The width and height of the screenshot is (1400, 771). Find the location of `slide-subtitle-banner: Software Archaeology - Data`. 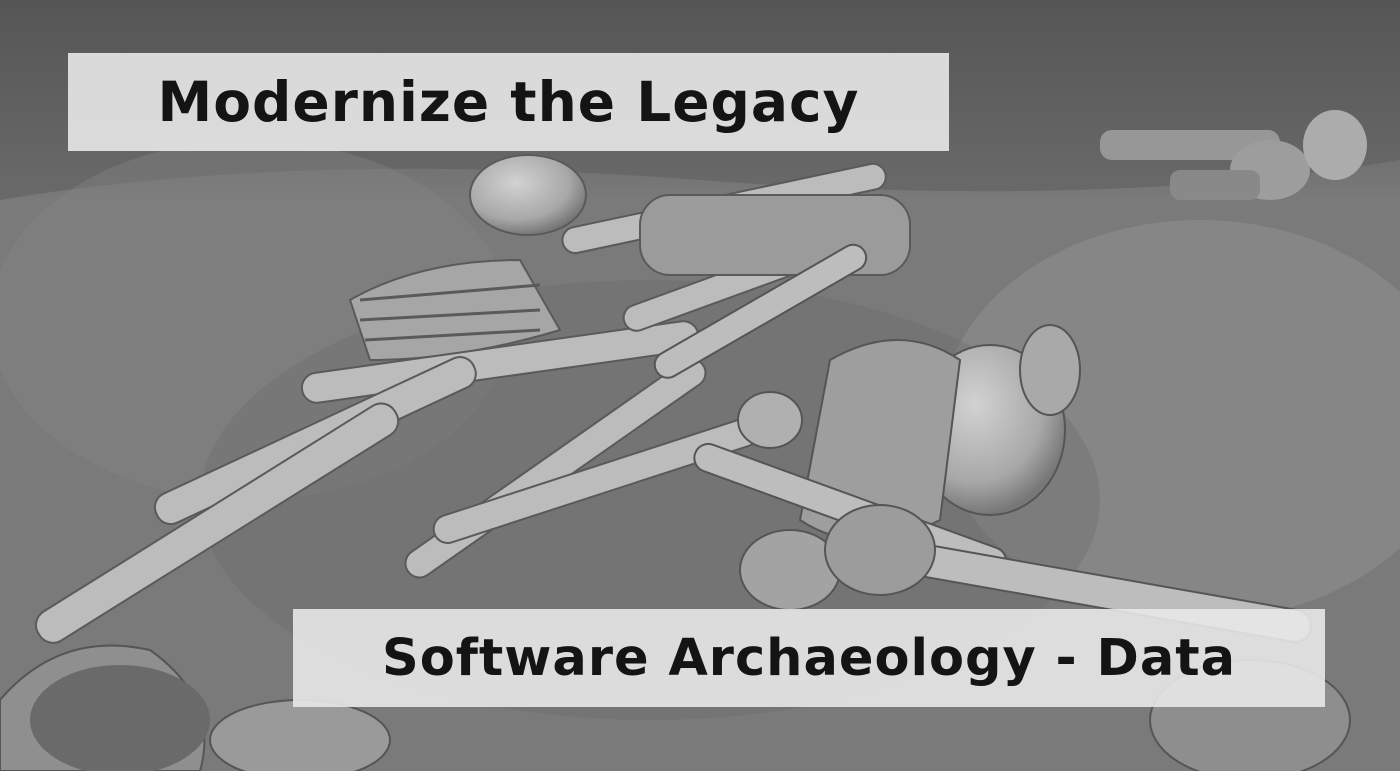

slide-subtitle-banner: Software Archaeology - Data is located at coordinates (809, 658).